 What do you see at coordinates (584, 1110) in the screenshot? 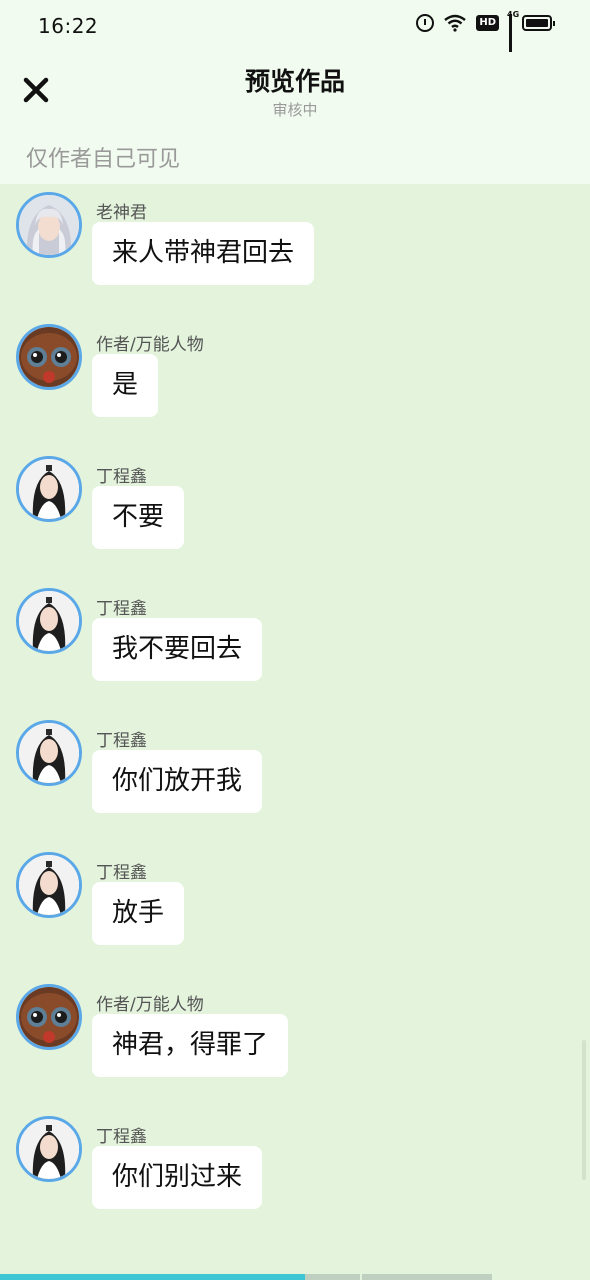
I see `chat-scrollbar` at bounding box center [584, 1110].